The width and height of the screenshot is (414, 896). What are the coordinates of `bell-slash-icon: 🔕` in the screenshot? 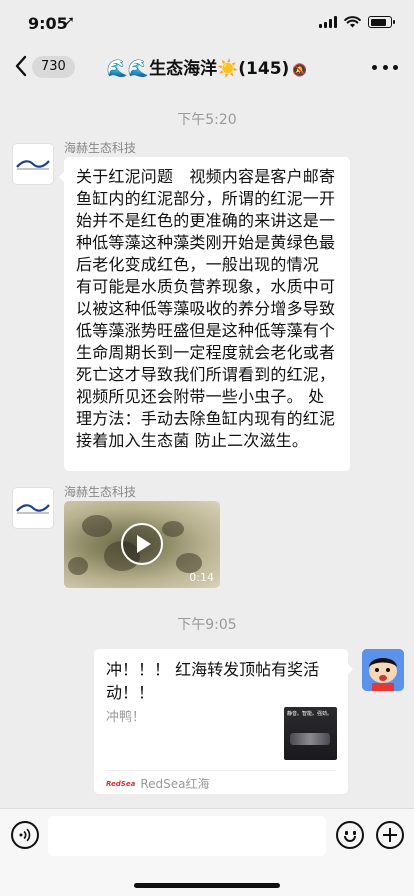 It's located at (300, 70).